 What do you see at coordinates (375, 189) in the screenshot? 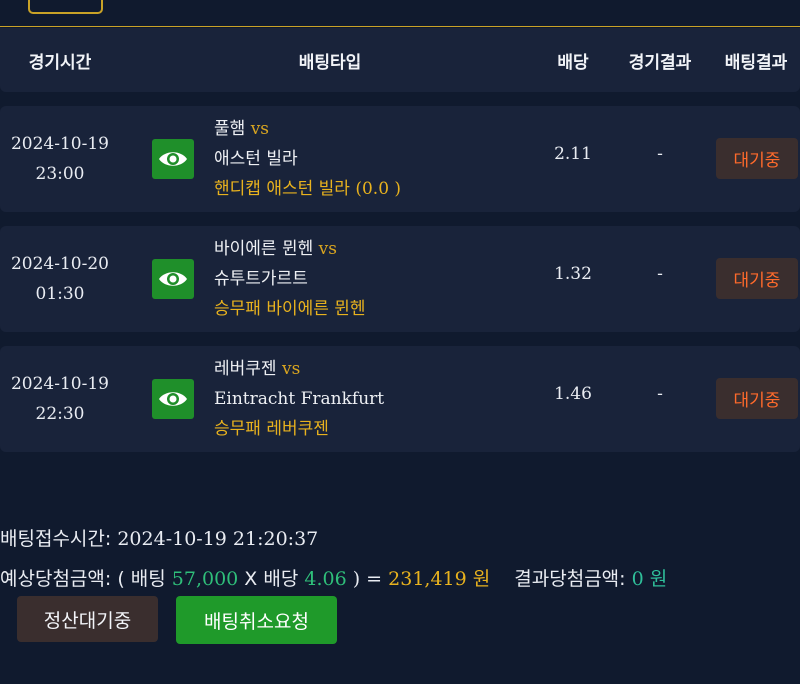
I see `bet-type-handicap: (0.0 )` at bounding box center [375, 189].